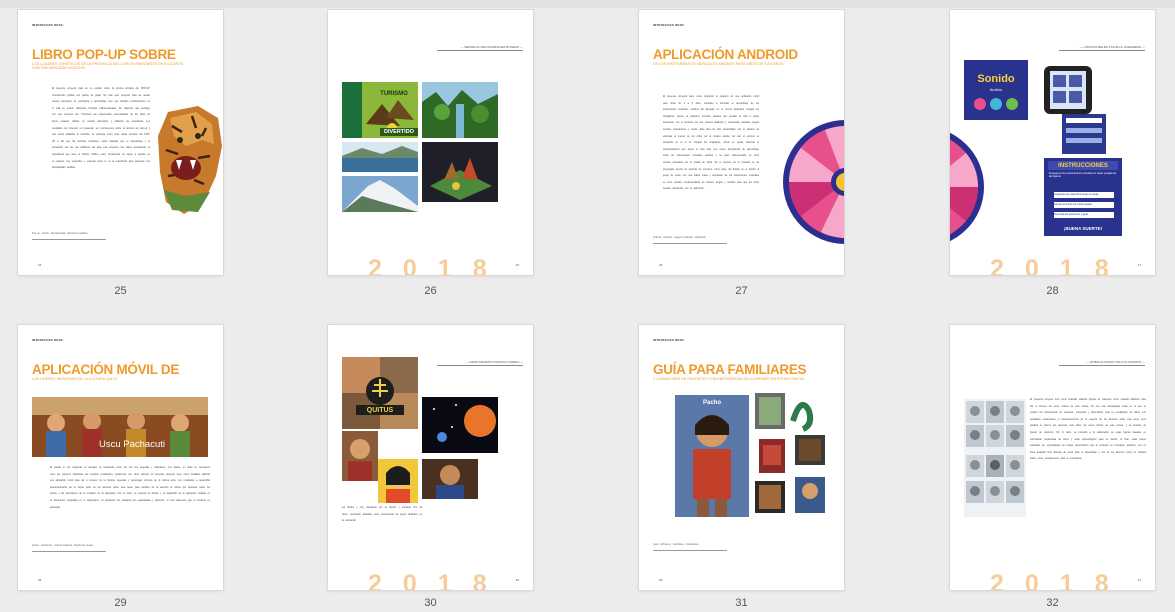  What do you see at coordinates (450, 479) in the screenshot?
I see `warrior-character-image` at bounding box center [450, 479].